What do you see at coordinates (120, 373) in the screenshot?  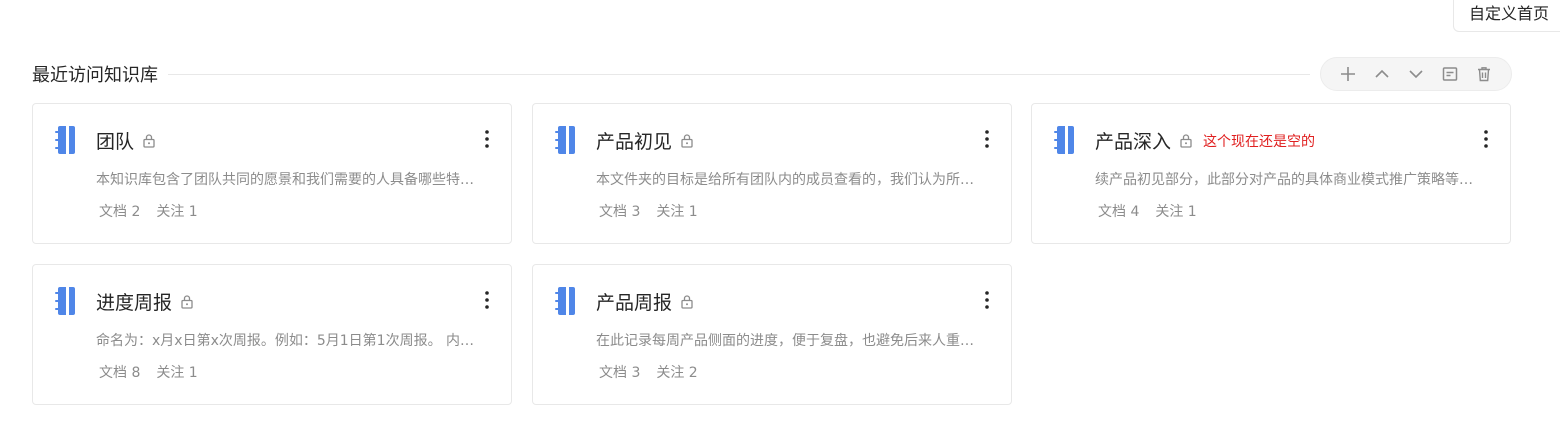 I see `doc-count: 文档 8` at bounding box center [120, 373].